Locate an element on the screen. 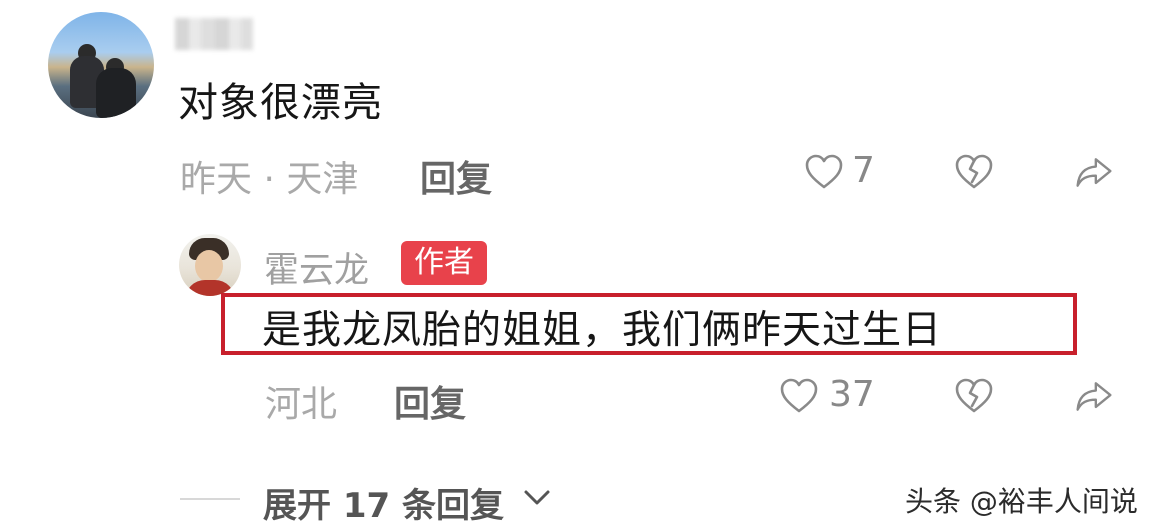 The width and height of the screenshot is (1170, 530). author-badge: 作者 is located at coordinates (444, 263).